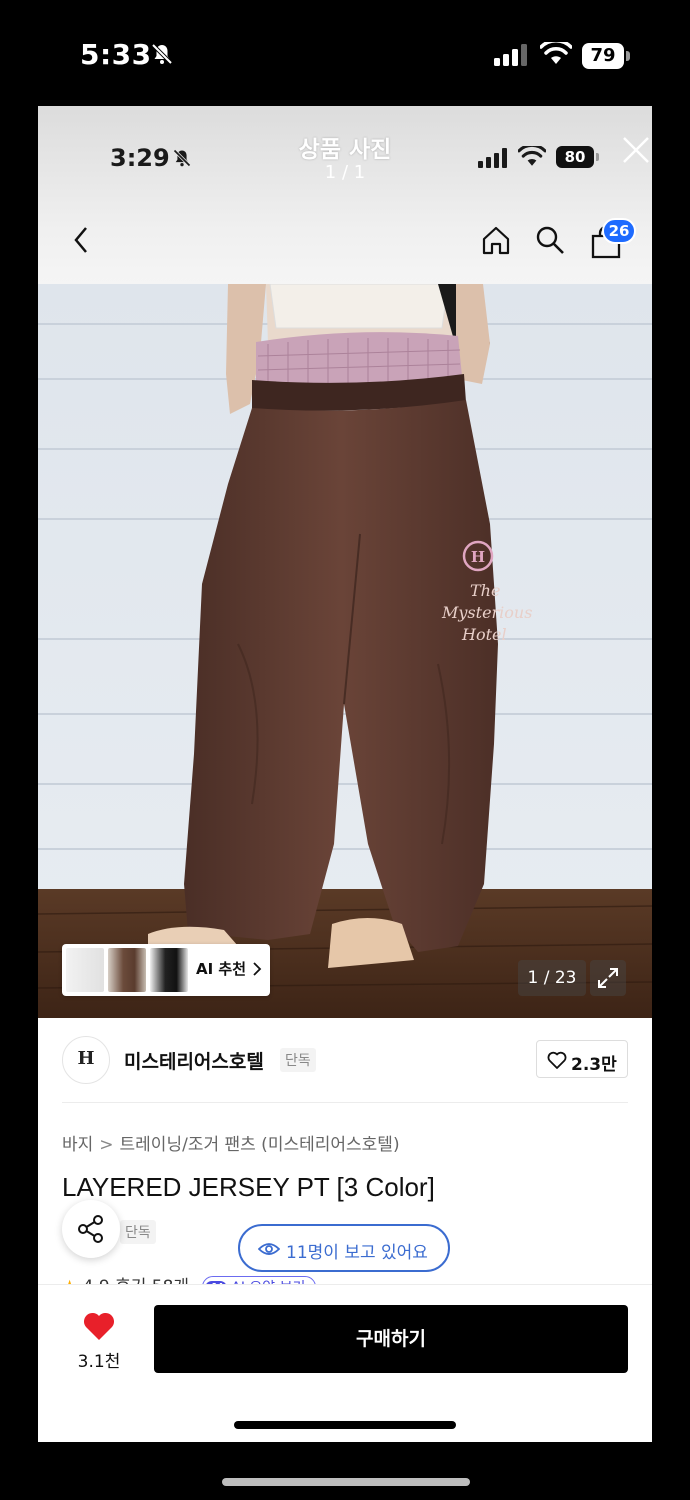  I want to click on cart-count-badge: 26, so click(619, 231).